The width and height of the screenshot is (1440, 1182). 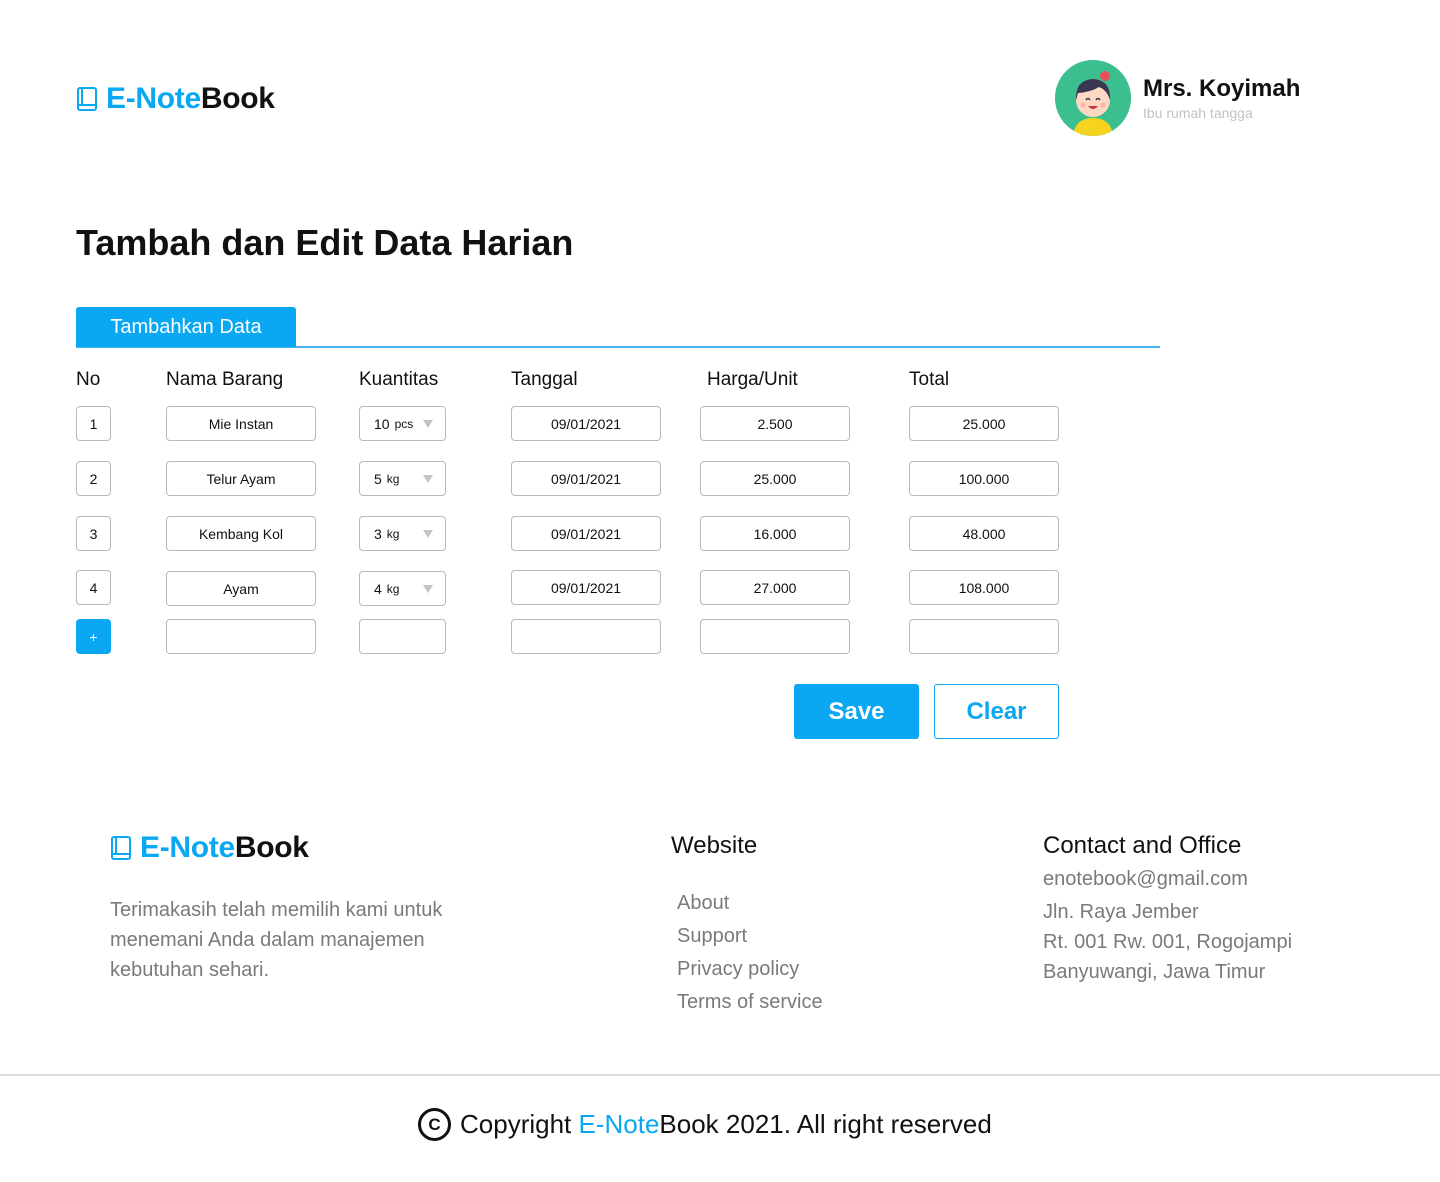 What do you see at coordinates (703, 903) in the screenshot?
I see `footer-link-about: About` at bounding box center [703, 903].